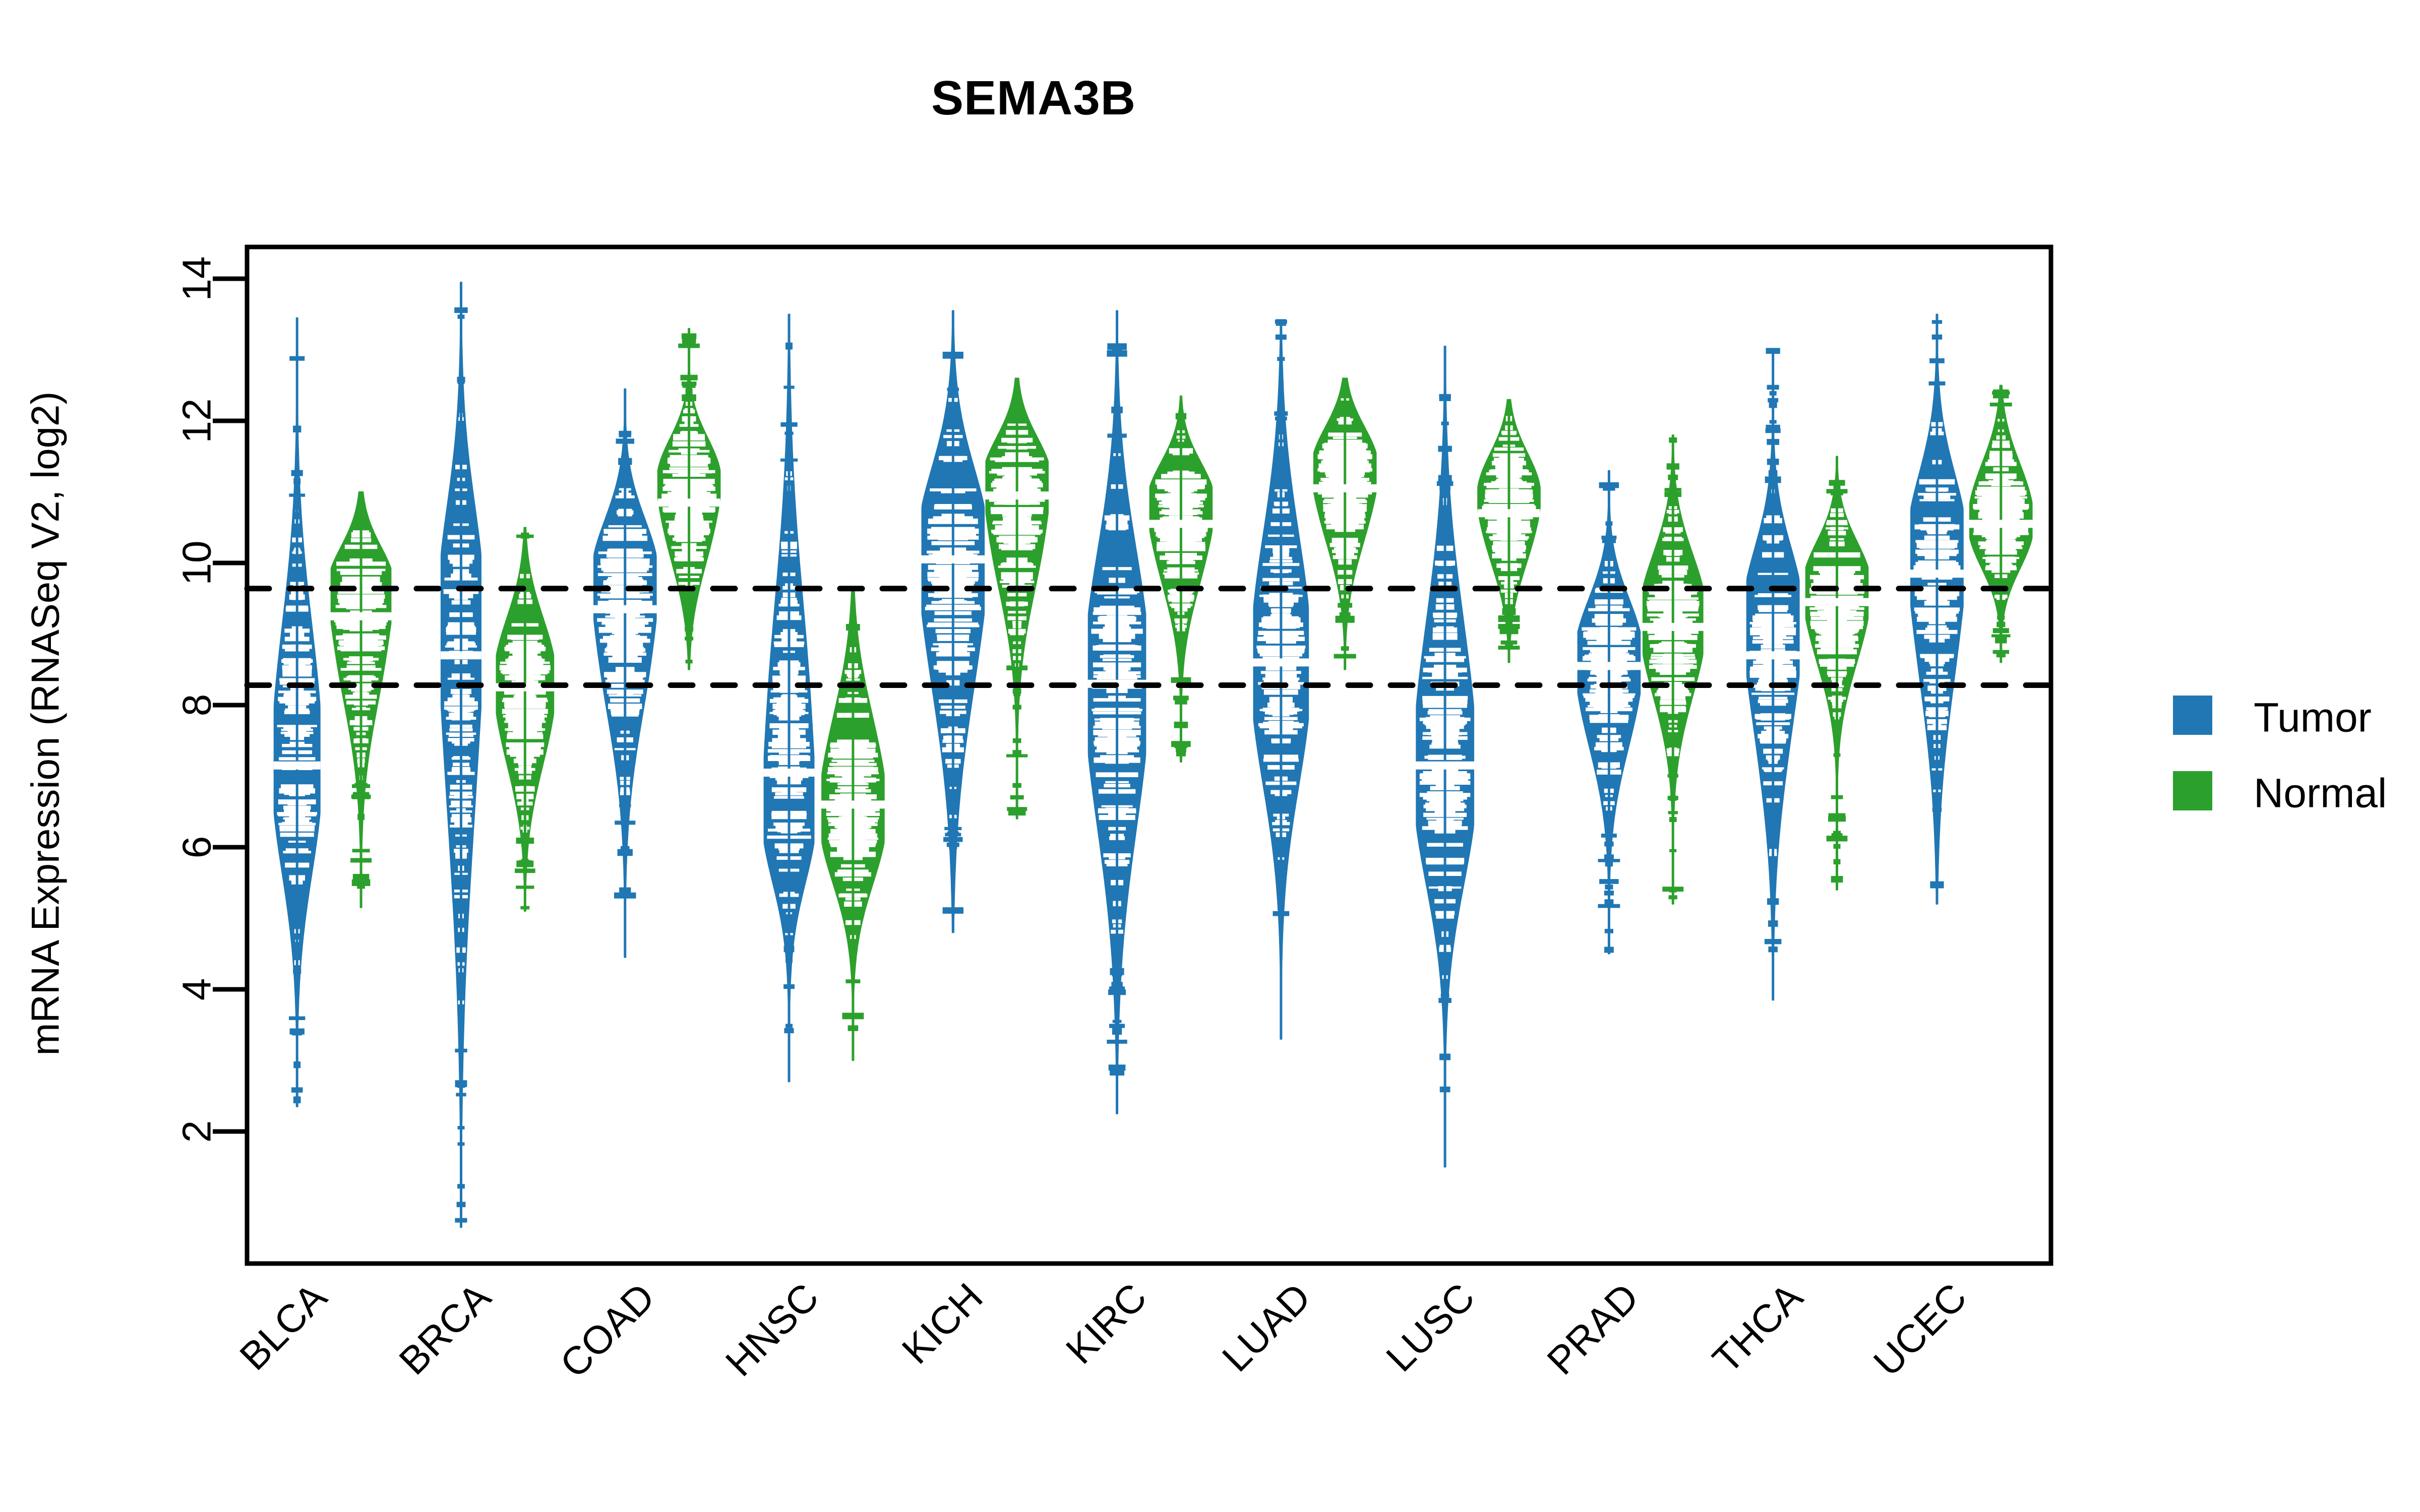 The width and height of the screenshot is (2420, 1512). Describe the element at coordinates (1920, 1330) in the screenshot. I see `x-tick-label-ucec: UCEC` at that location.